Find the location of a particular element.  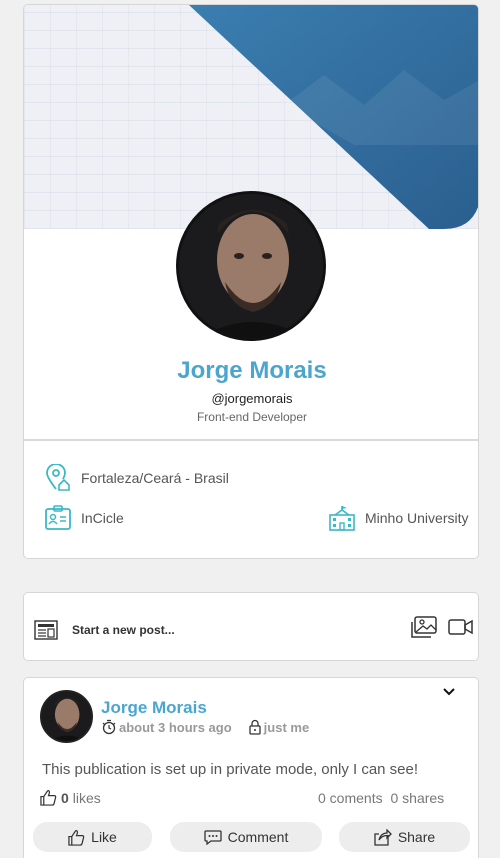

profile-handle: @jorgemorais is located at coordinates (252, 398).